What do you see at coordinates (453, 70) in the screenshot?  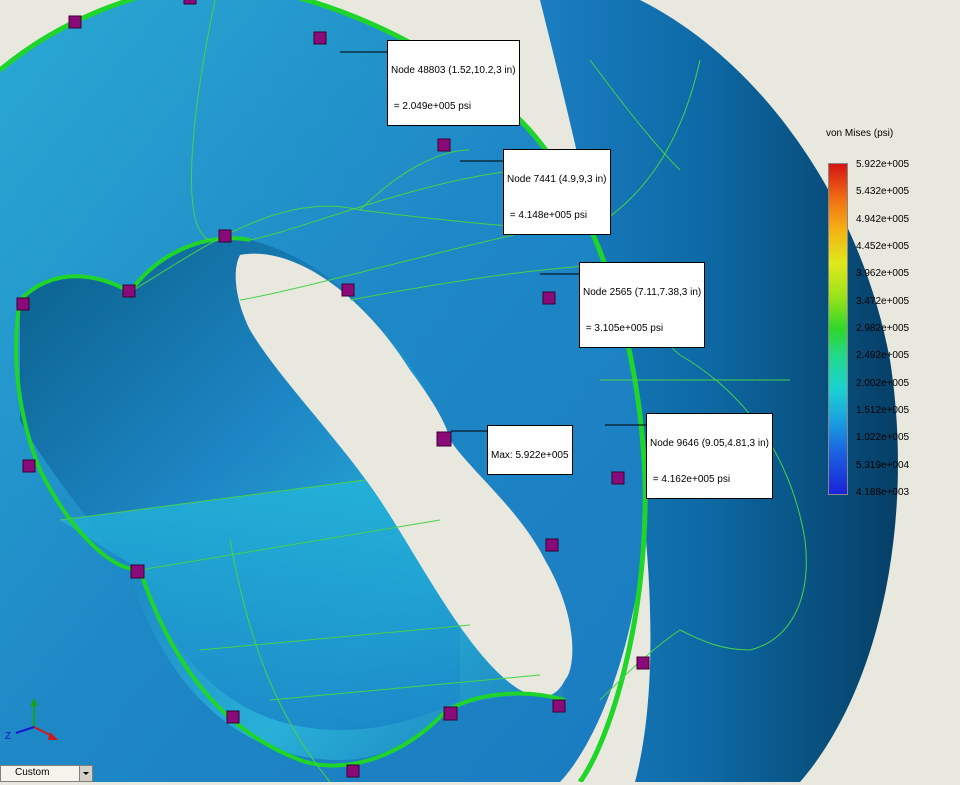 I see `callout-node-48803-line1: Node 48803 (1.52,10.2,3 in)` at bounding box center [453, 70].